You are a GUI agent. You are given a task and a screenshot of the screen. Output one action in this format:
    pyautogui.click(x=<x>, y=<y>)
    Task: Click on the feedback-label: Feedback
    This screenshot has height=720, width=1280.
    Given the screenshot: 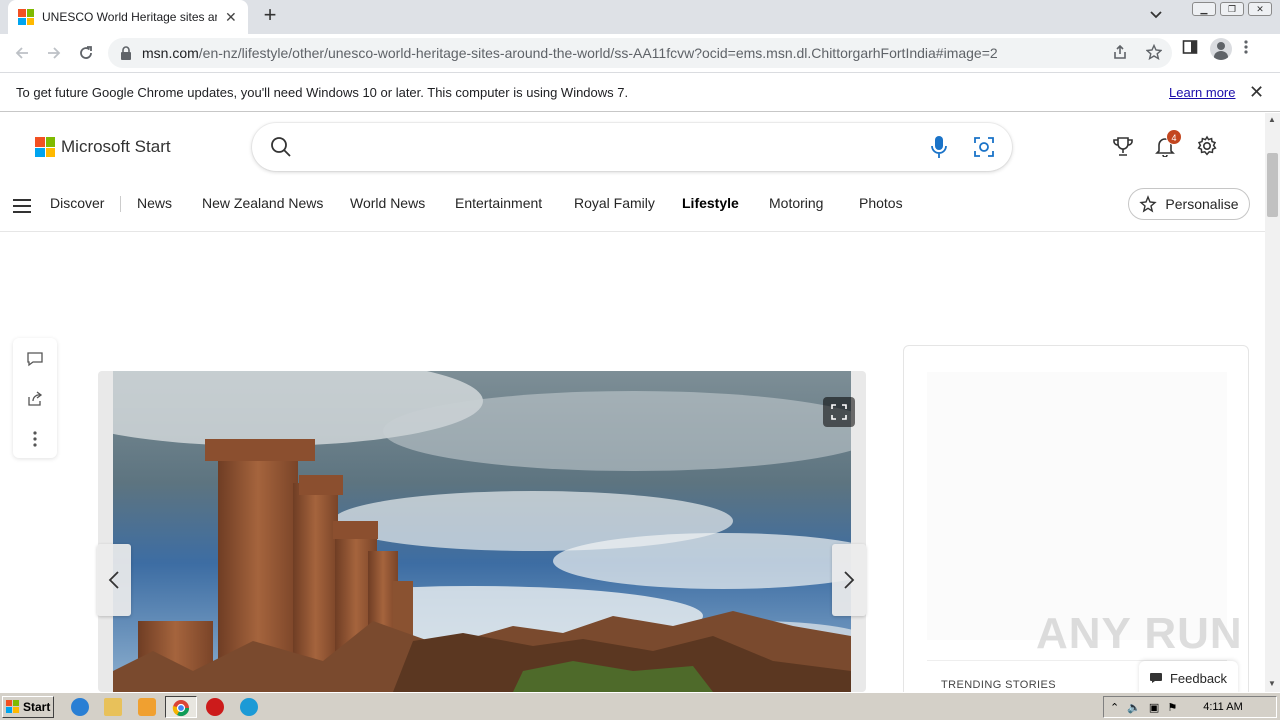 What is the action you would take?
    pyautogui.click(x=1198, y=678)
    